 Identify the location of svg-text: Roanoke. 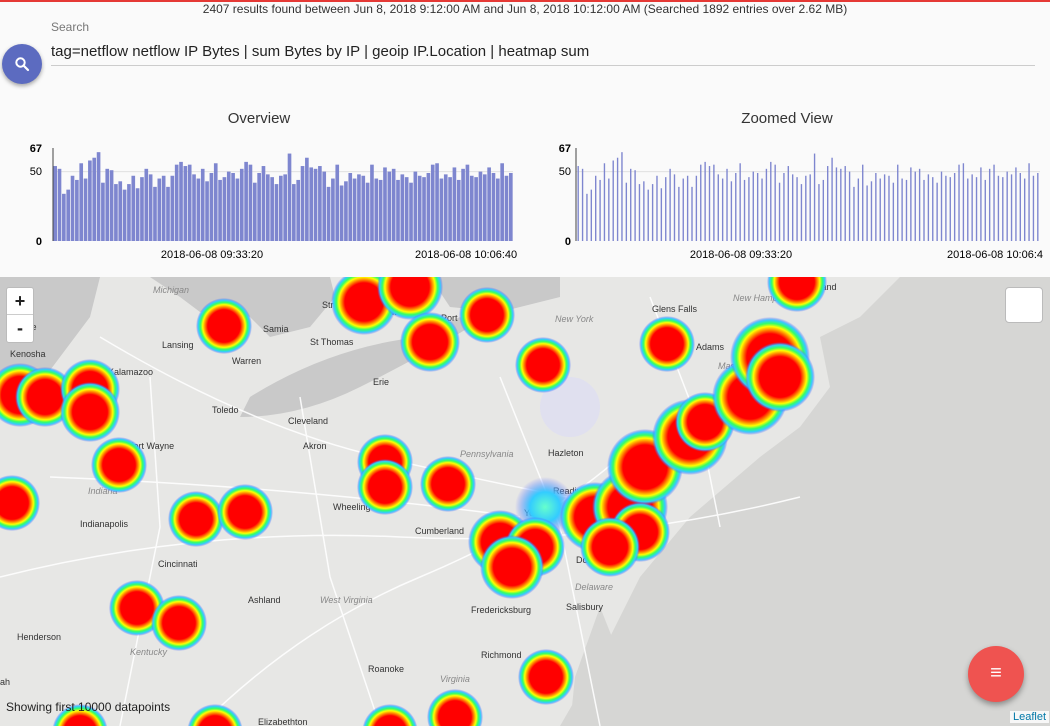
(386, 669).